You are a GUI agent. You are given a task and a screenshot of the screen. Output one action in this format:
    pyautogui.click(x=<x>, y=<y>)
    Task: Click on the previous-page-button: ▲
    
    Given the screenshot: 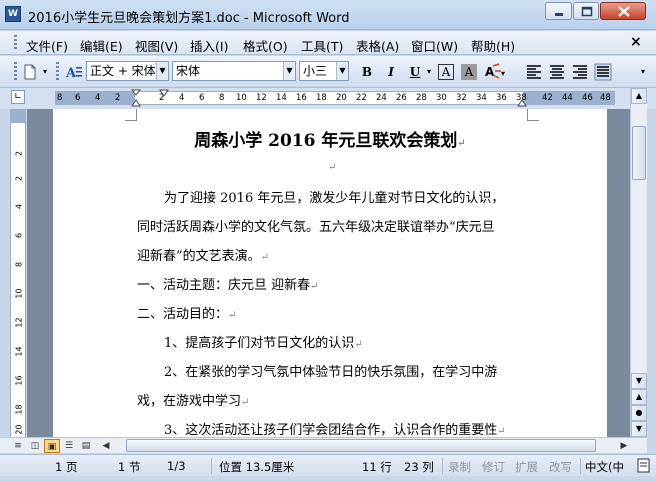 What is the action you would take?
    pyautogui.click(x=639, y=397)
    